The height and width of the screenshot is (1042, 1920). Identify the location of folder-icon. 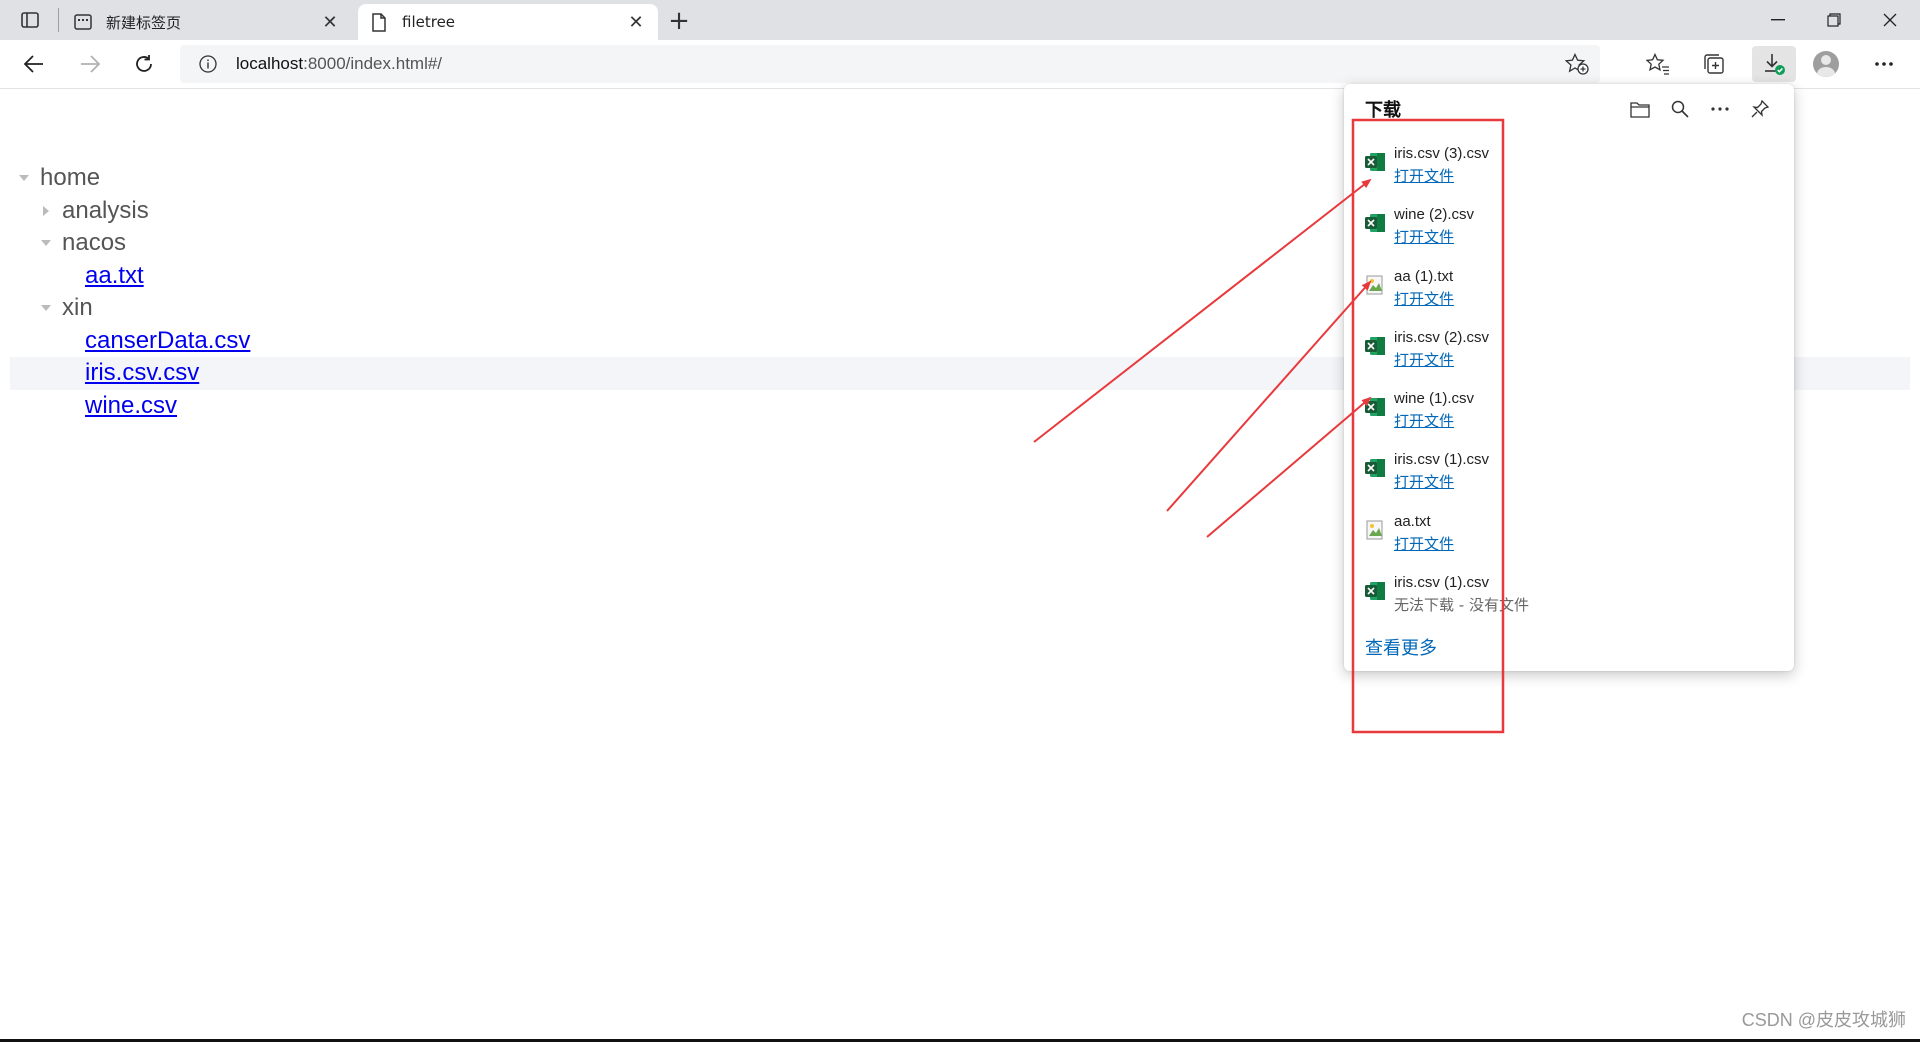
(1640, 109).